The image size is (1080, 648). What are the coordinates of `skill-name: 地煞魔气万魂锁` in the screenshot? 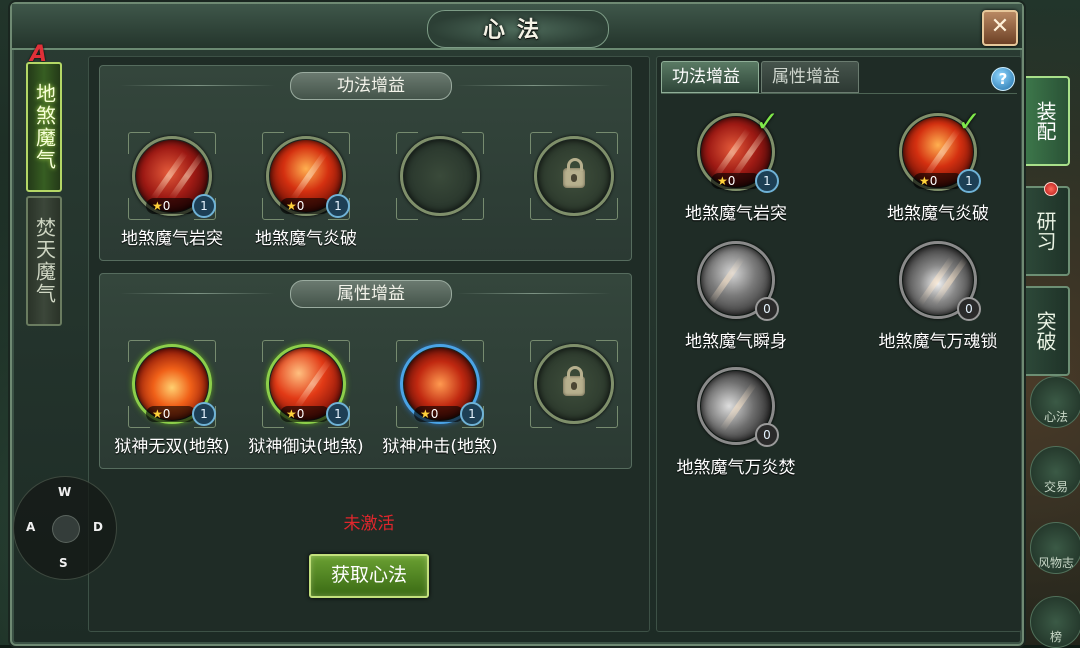 It's located at (938, 342).